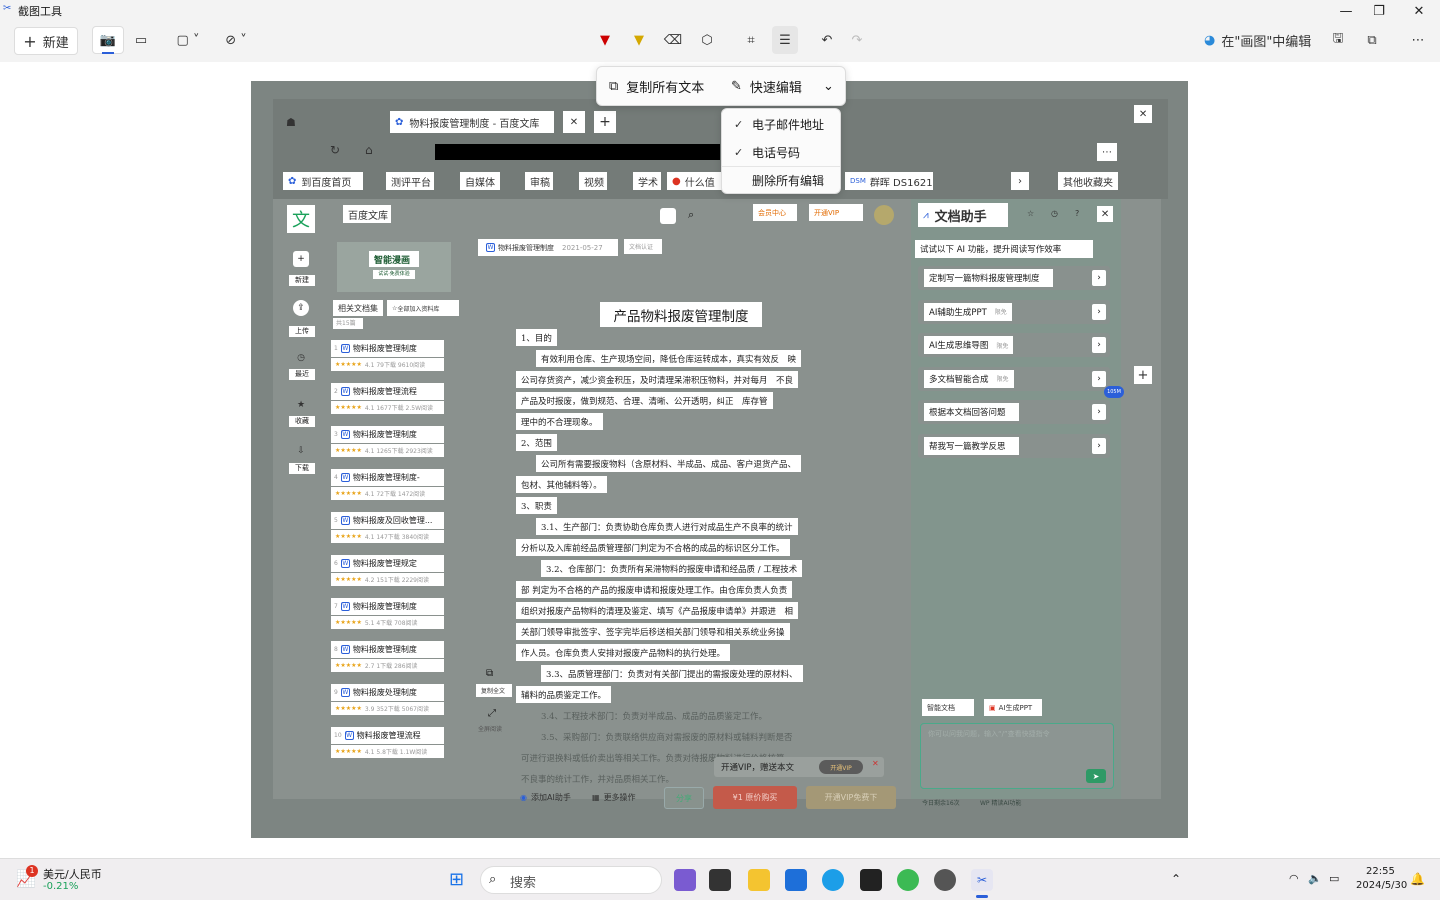  Describe the element at coordinates (188, 40) in the screenshot. I see `snip-shape-button: ▢ ˅` at that location.